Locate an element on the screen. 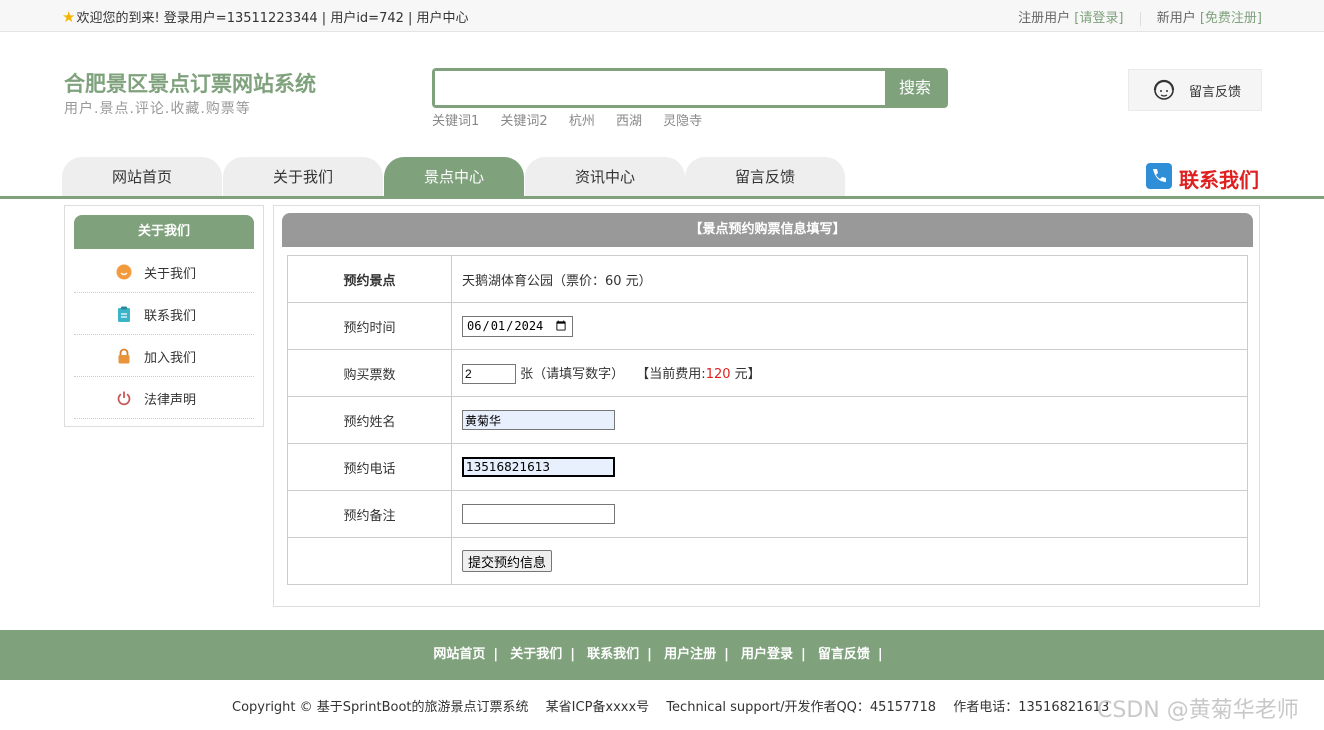  star-icon: ★ is located at coordinates (69, 17).